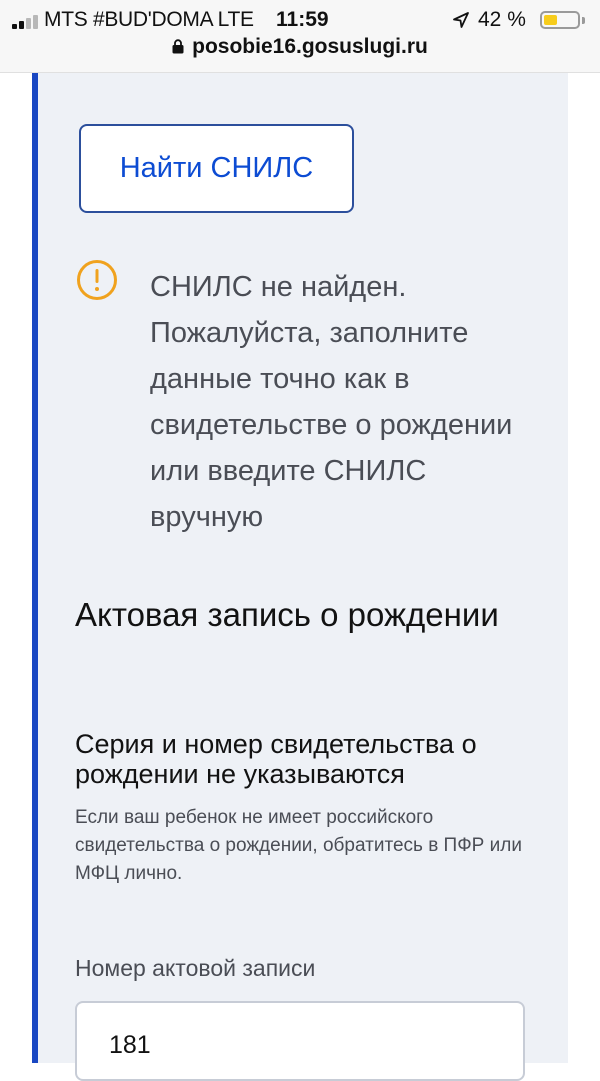 The width and height of the screenshot is (600, 1081). What do you see at coordinates (287, 614) in the screenshot?
I see `section-title-birth-record: Актовая запись о рождении` at bounding box center [287, 614].